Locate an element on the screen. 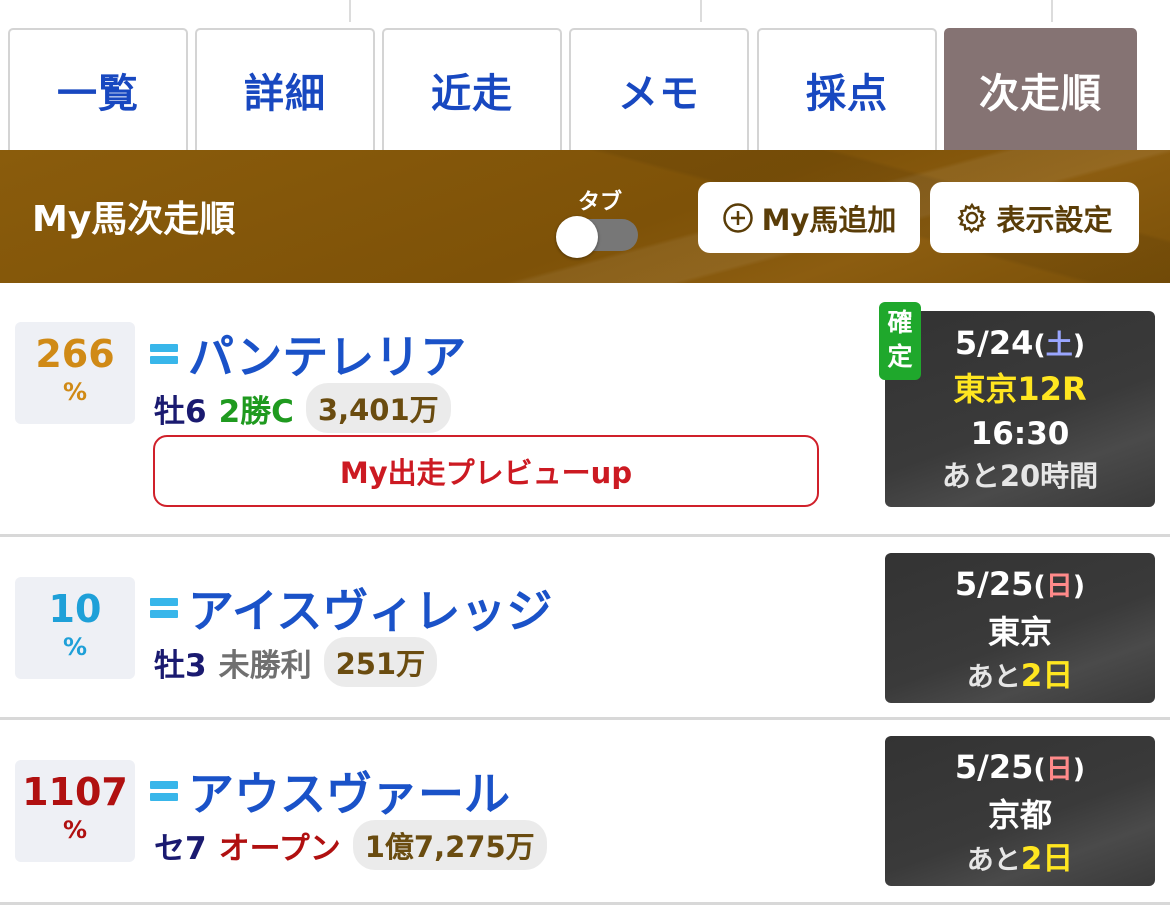 Image resolution: width=1170 pixels, height=909 pixels. tab-toggle-switch is located at coordinates (597, 237).